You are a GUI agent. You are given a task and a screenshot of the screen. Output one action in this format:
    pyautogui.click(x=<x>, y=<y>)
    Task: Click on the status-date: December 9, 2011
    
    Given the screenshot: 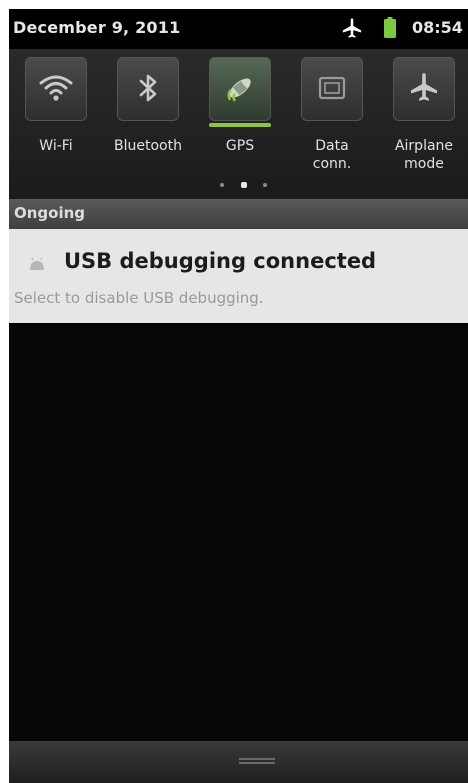 What is the action you would take?
    pyautogui.click(x=97, y=27)
    